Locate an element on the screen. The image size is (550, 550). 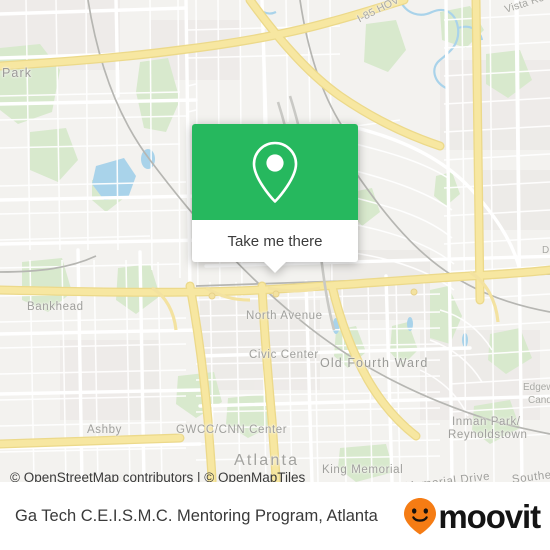
popup-footer: Take me there is located at coordinates (275, 241).